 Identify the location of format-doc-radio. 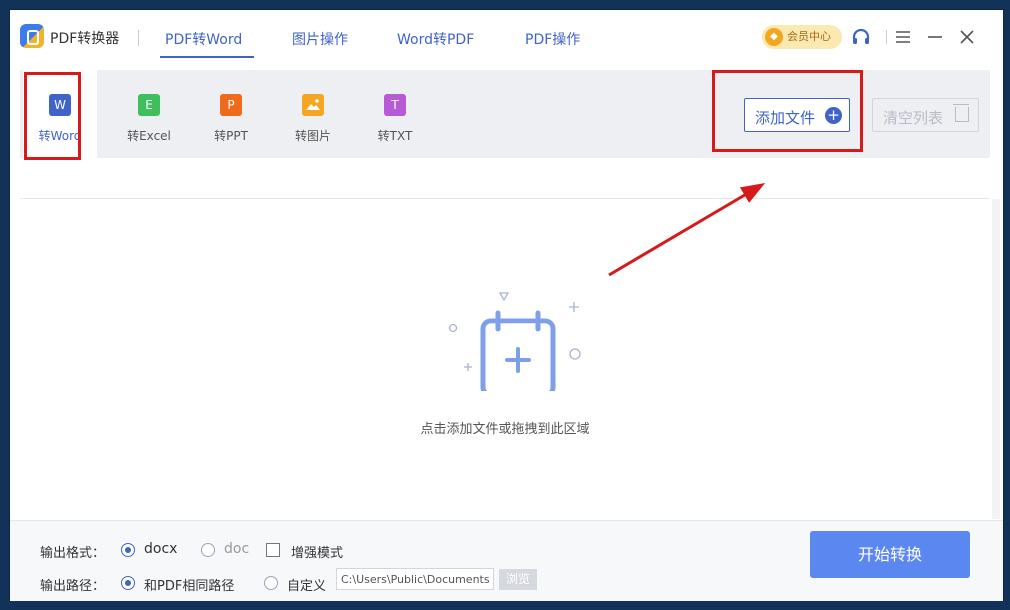
(208, 550).